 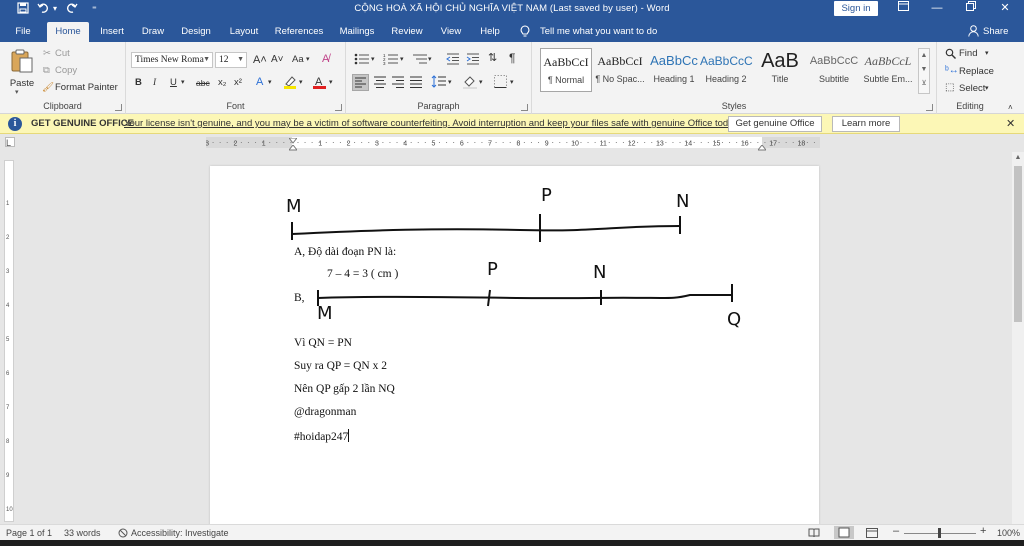 What do you see at coordinates (391, 61) in the screenshot?
I see `numbering-icon: 123` at bounding box center [391, 61].